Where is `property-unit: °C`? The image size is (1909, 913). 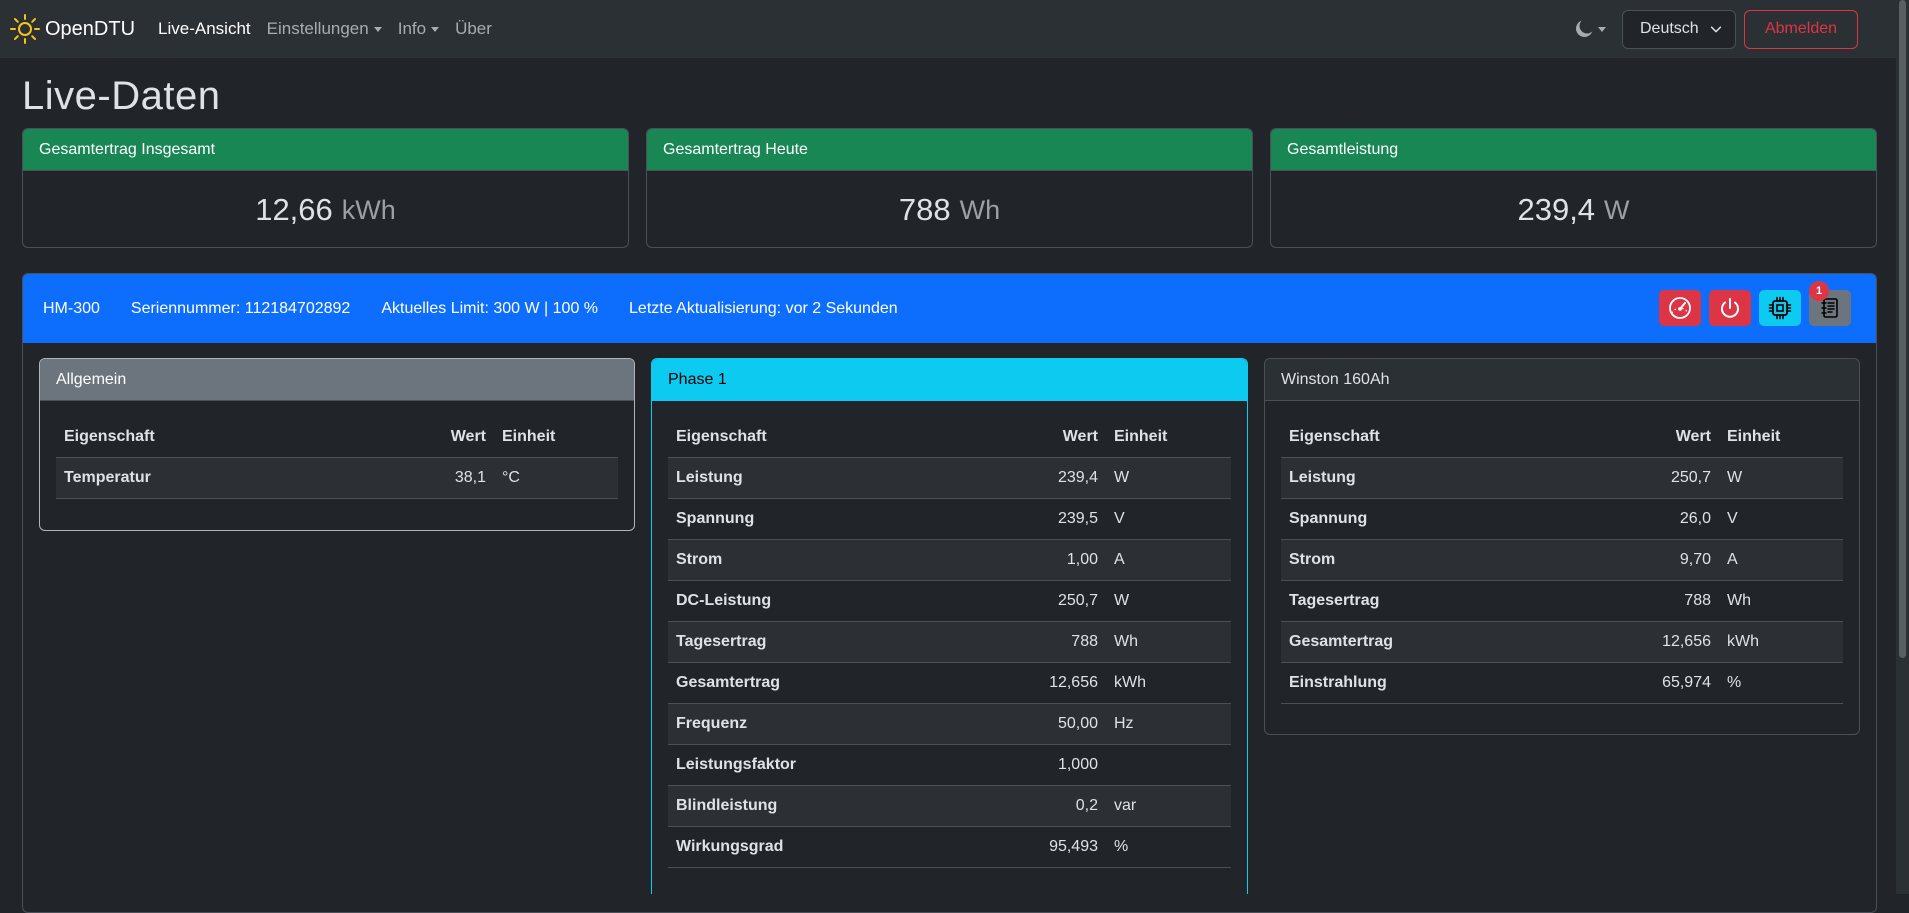 property-unit: °C is located at coordinates (556, 478).